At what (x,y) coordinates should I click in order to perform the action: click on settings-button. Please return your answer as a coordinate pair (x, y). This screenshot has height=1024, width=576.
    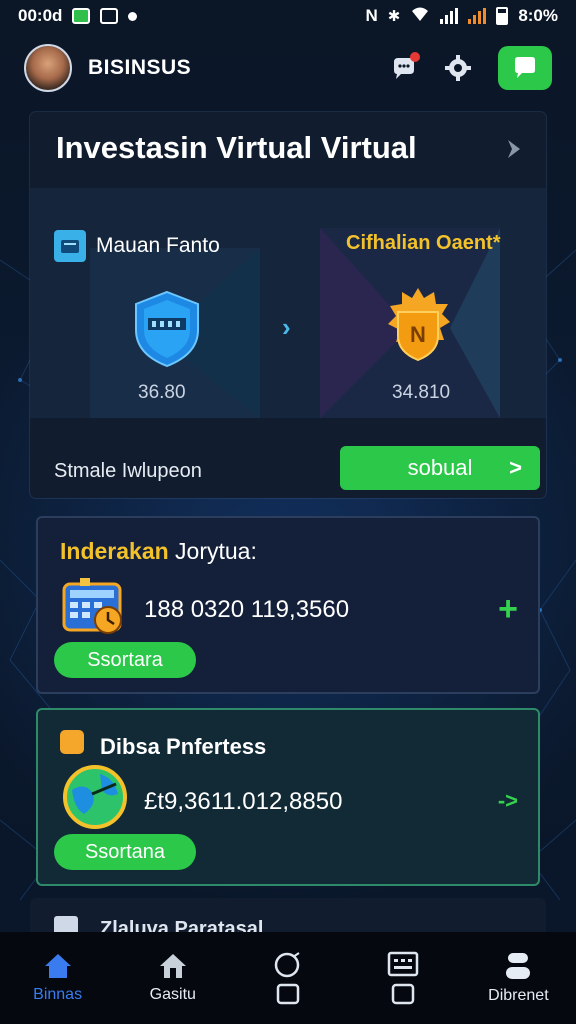
    Looking at the image, I should click on (458, 68).